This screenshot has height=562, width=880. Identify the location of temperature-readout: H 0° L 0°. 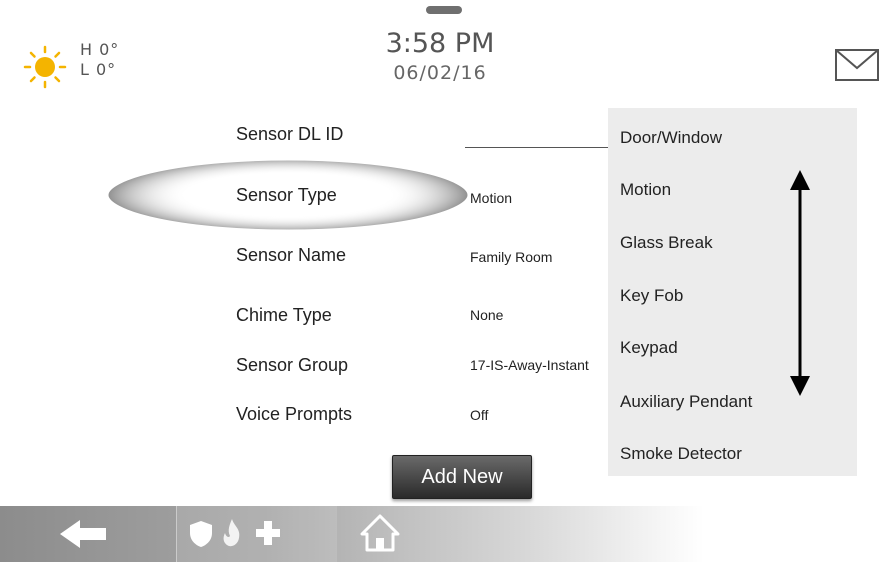
(99, 60).